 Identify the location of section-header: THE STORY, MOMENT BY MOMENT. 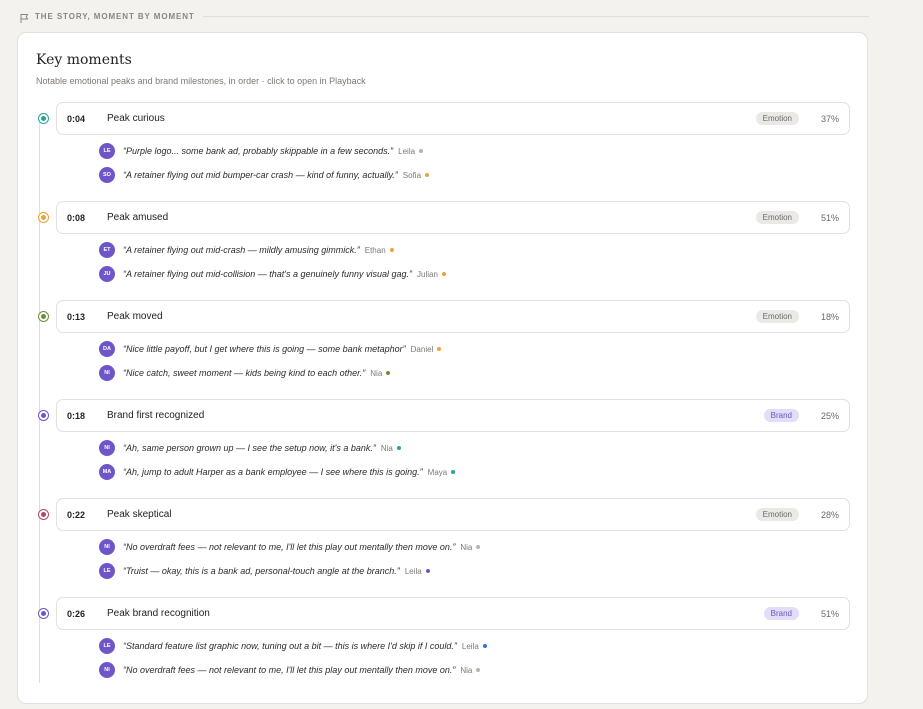
(444, 16).